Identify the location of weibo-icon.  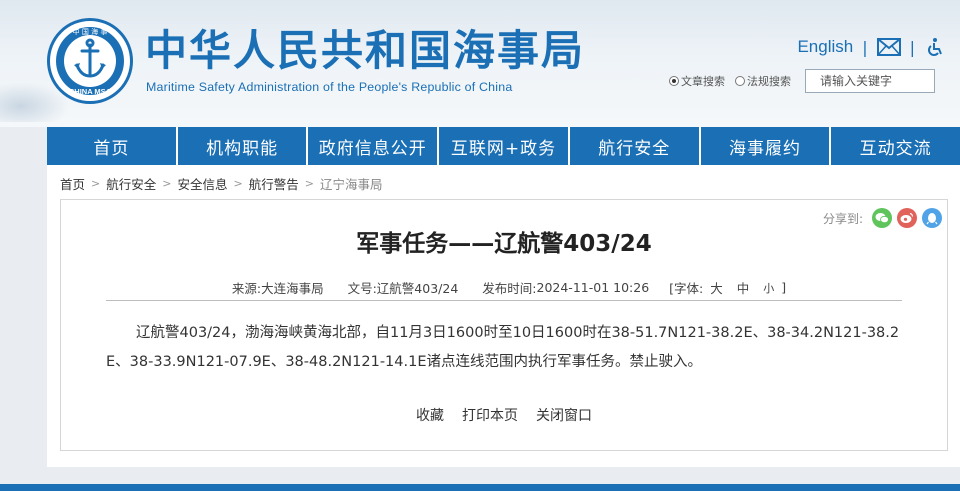
(907, 217).